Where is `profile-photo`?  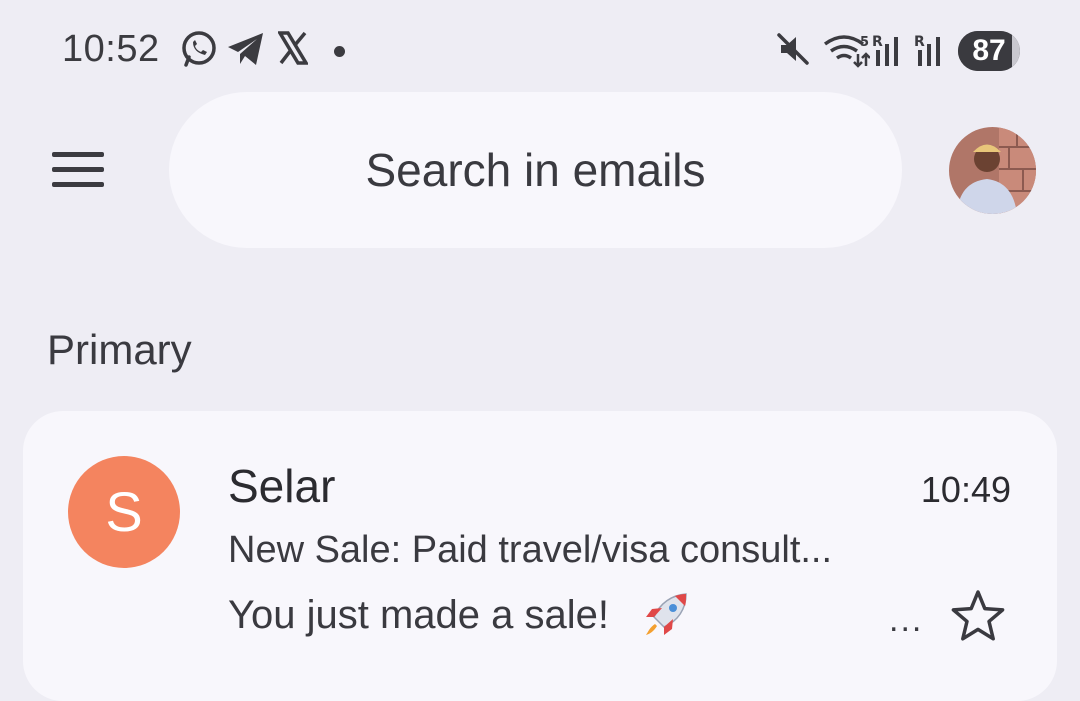 profile-photo is located at coordinates (992, 170).